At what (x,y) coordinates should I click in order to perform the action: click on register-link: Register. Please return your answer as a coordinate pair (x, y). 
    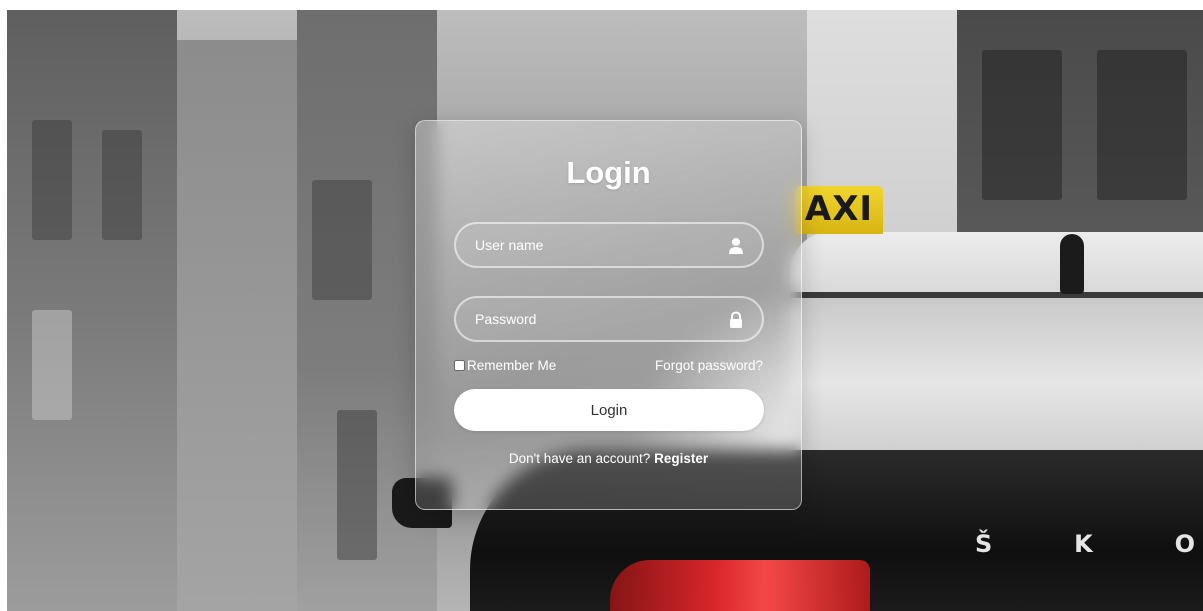
    Looking at the image, I should click on (681, 458).